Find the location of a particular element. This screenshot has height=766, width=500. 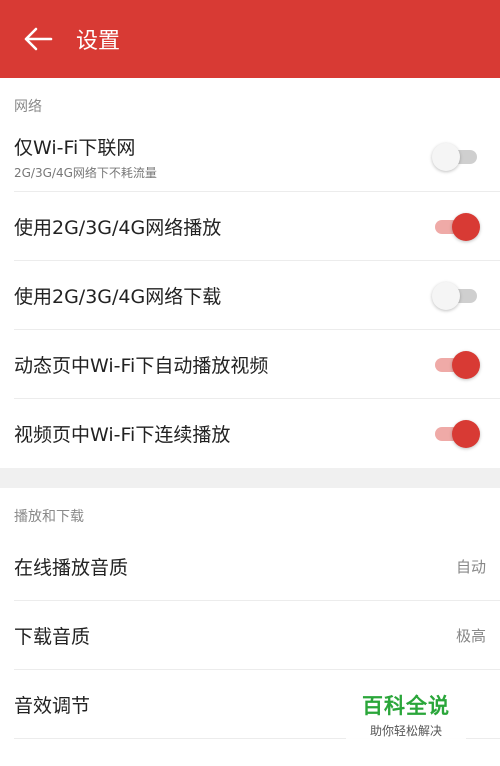

watermark: 百科全说 助你轻松解决 is located at coordinates (406, 714).